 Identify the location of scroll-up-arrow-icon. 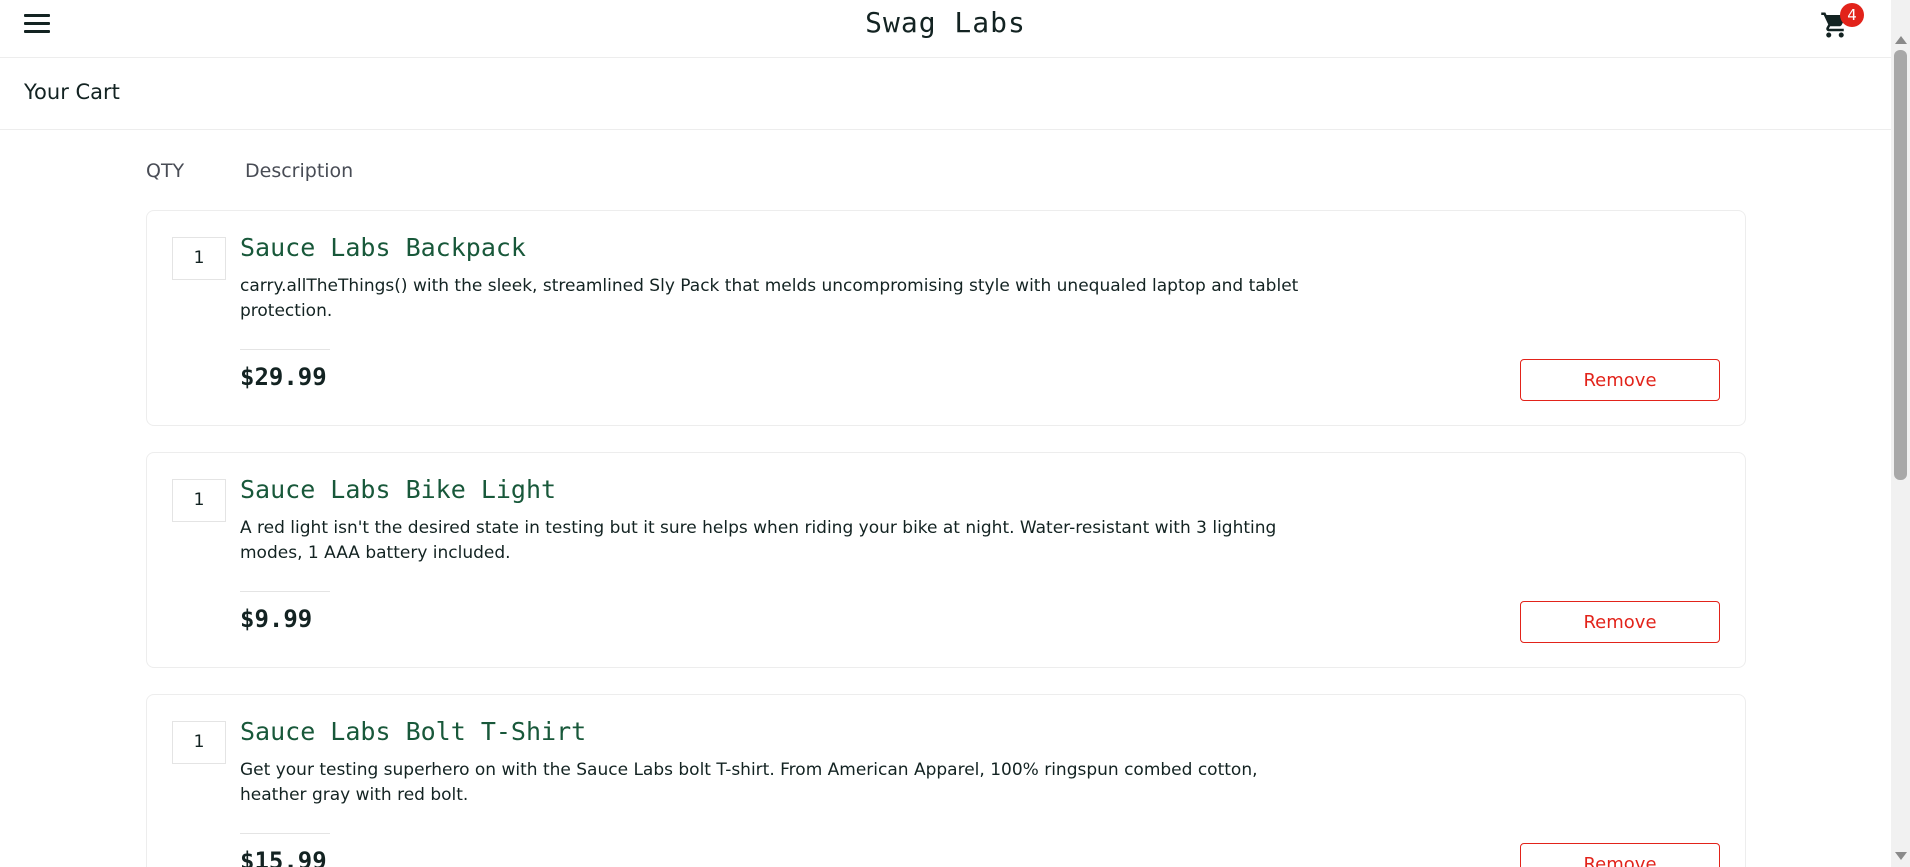
(1901, 40).